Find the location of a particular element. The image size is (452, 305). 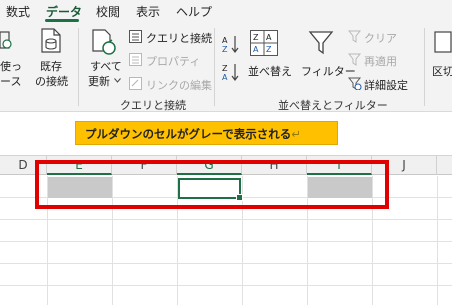

ribbon-tab-strip: 数式 データ 校閲 表示 ヘルプ is located at coordinates (226, 11).